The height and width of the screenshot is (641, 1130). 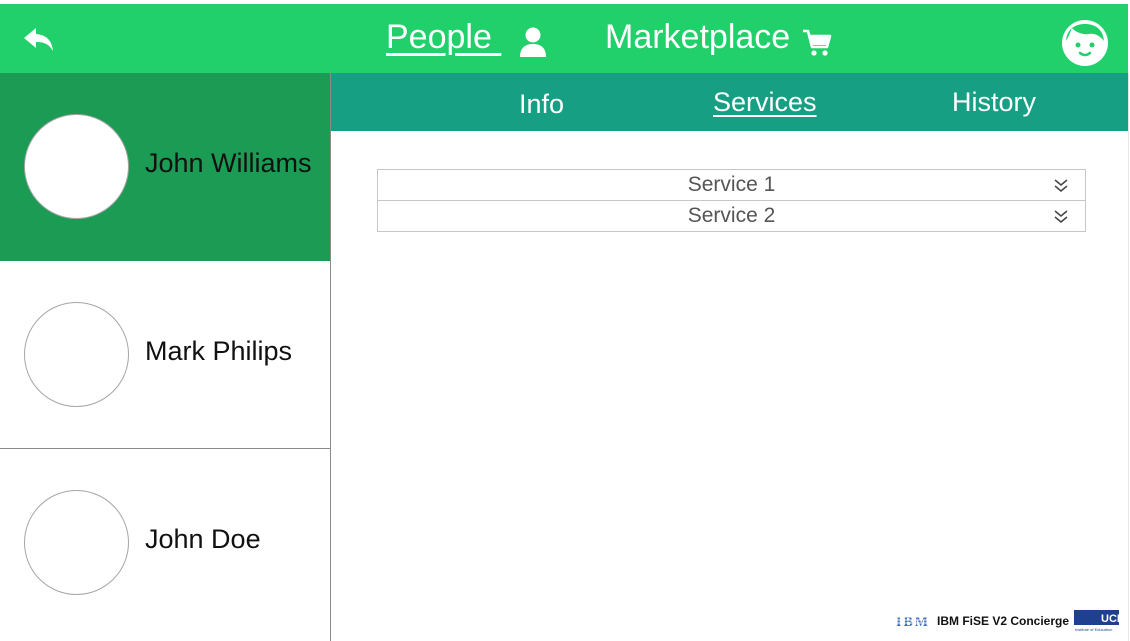 I want to click on service-row-1: Service 1, so click(x=731, y=185).